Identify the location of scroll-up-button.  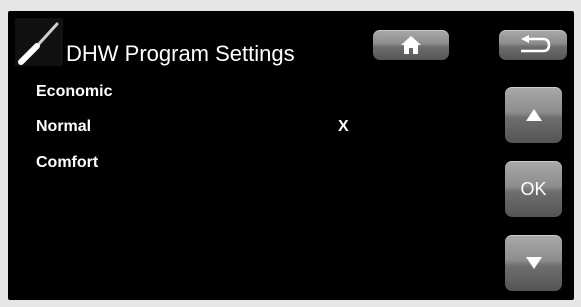
(533, 115).